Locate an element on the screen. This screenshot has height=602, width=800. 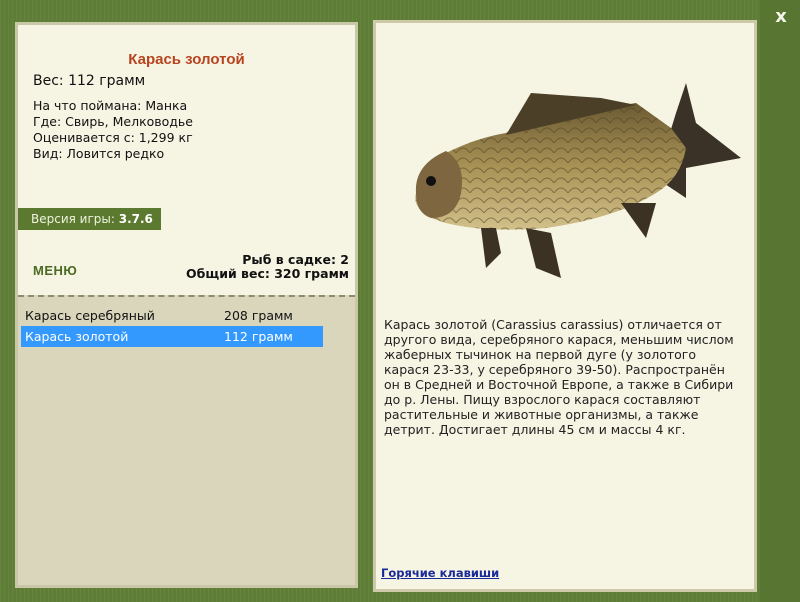
divider is located at coordinates (186, 296).